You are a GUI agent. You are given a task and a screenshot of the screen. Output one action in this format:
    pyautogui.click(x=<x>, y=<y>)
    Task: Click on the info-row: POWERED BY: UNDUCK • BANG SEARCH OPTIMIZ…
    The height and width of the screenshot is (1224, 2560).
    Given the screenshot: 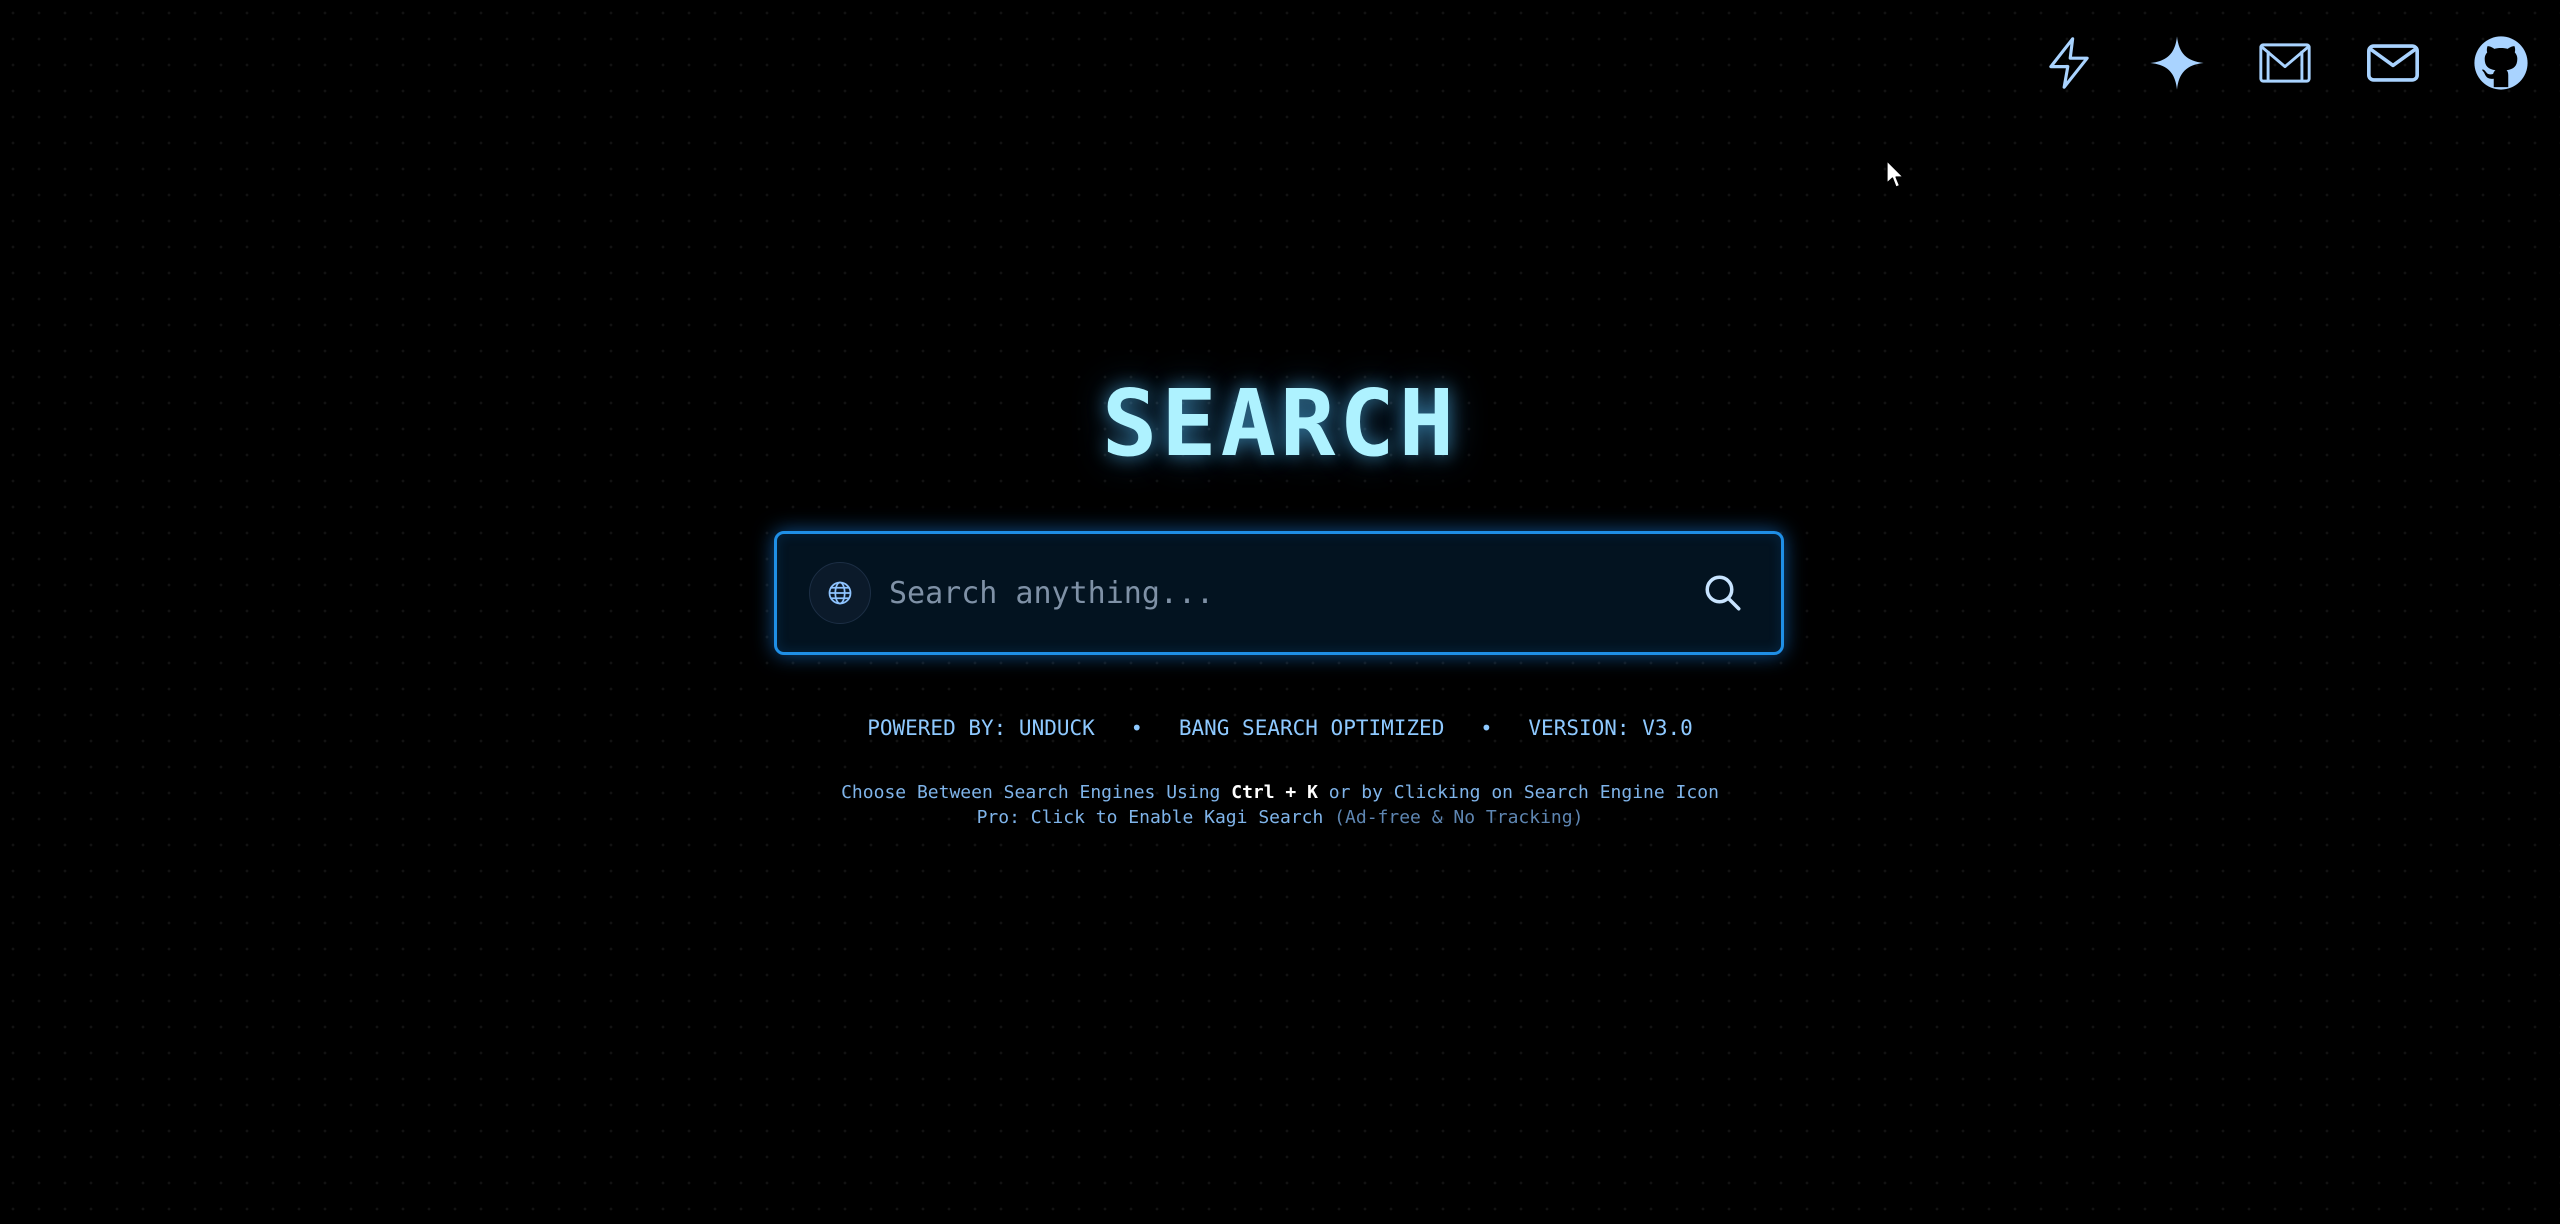 What is the action you would take?
    pyautogui.click(x=1280, y=728)
    